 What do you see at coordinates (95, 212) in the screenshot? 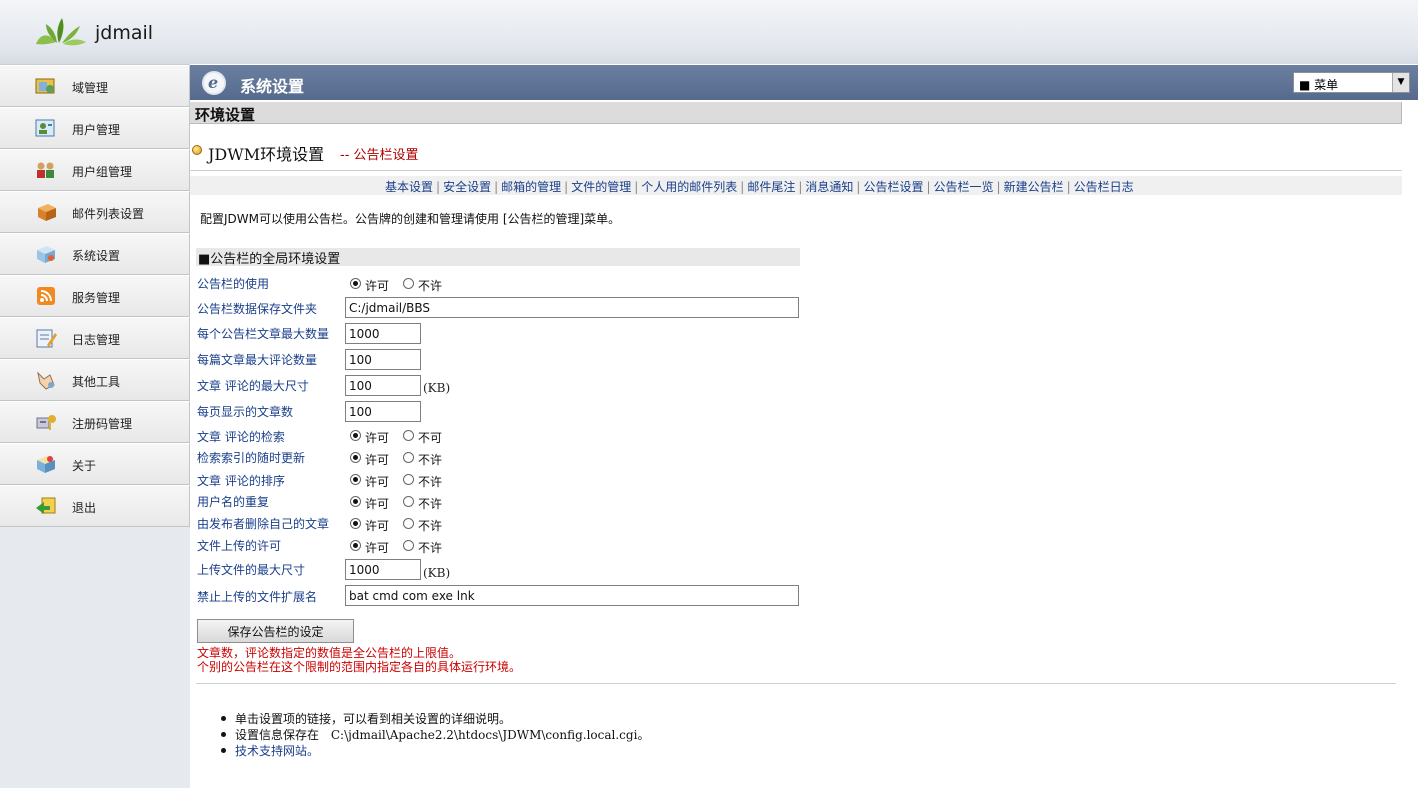
I see `sidebar-item-mail-list: 邮件列表设置` at bounding box center [95, 212].